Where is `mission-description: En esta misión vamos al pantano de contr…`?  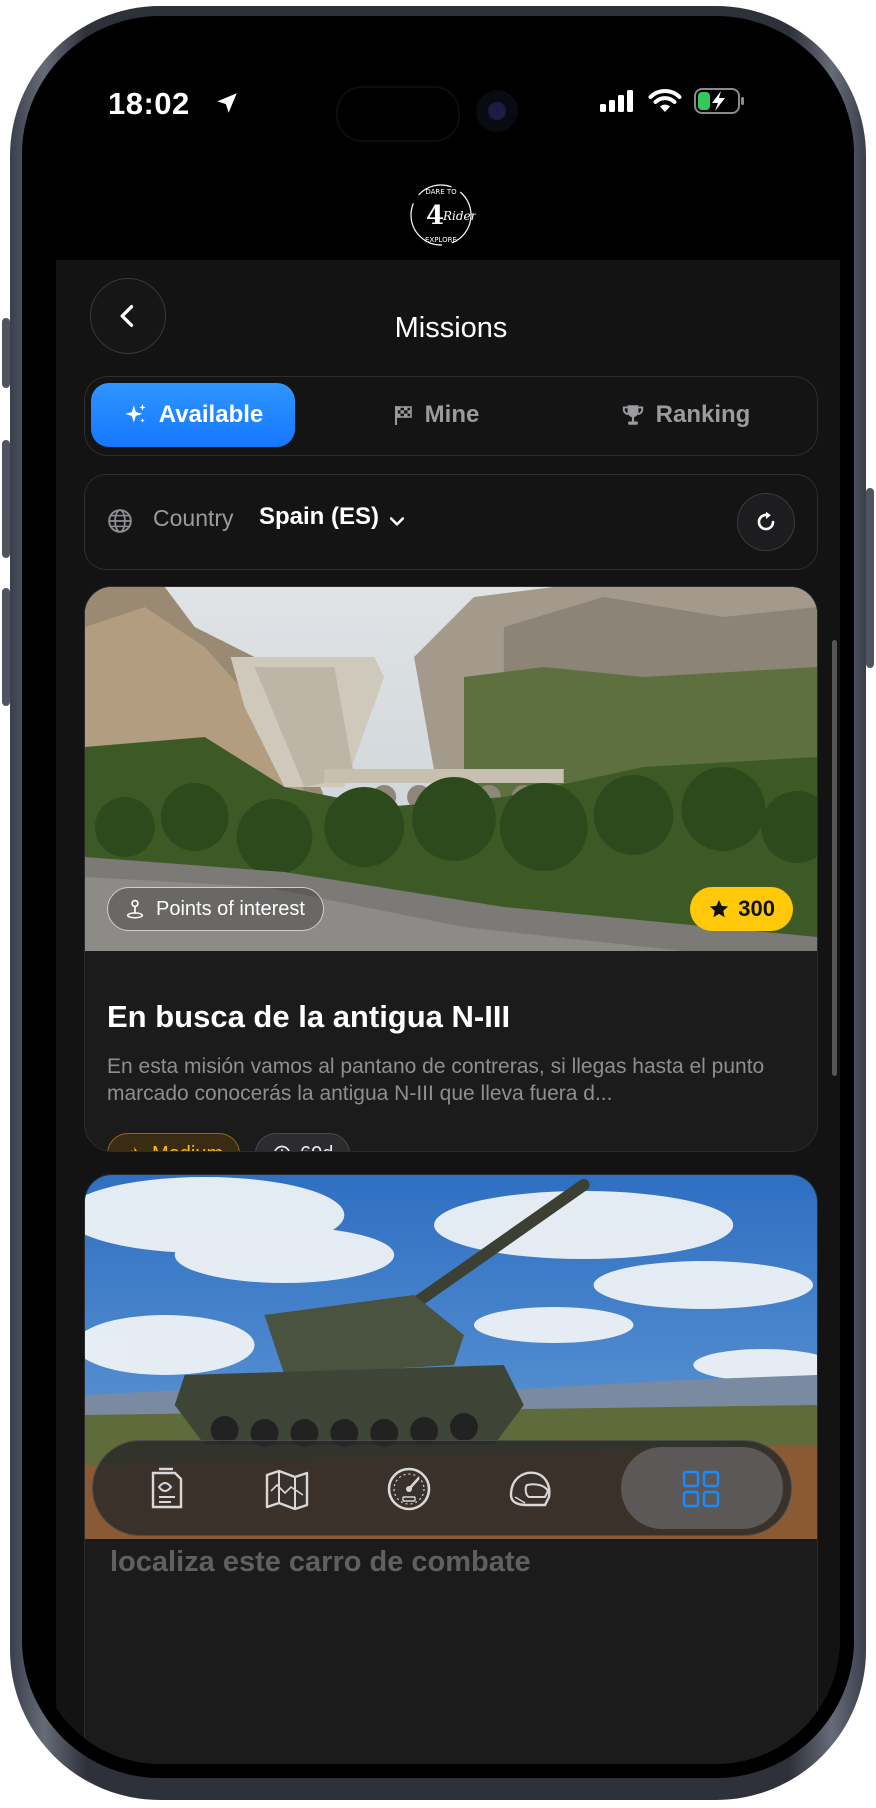 mission-description: En esta misión vamos al pantano de contr… is located at coordinates (436, 1080).